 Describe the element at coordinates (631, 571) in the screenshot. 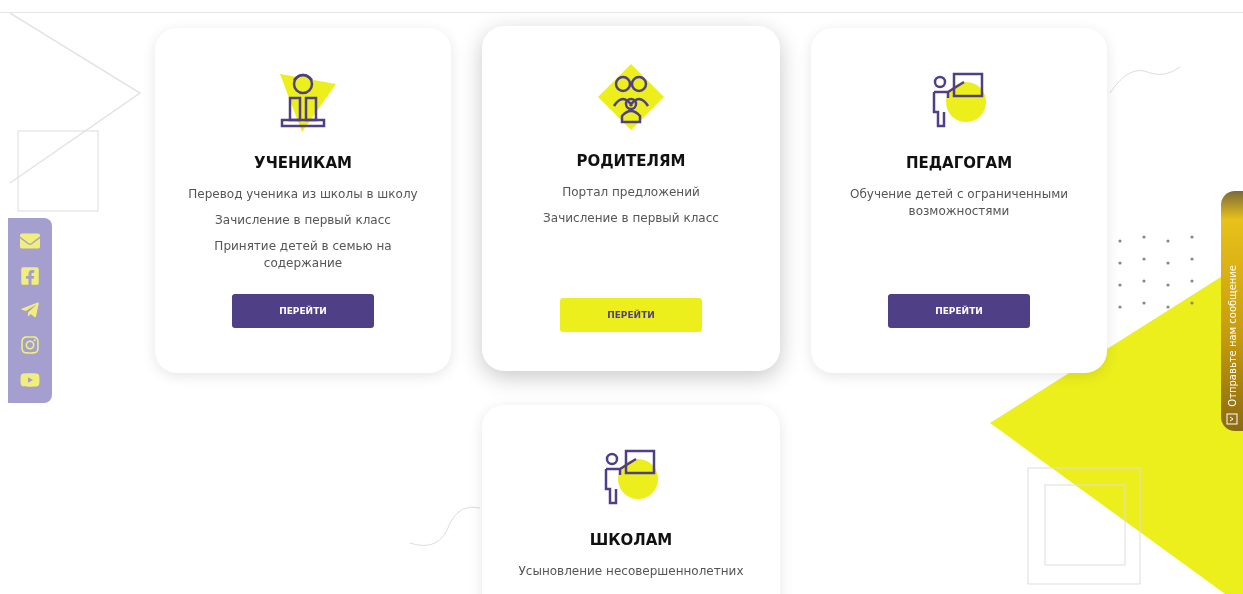

I see `card-link: Усыновление несовершеннолетних` at that location.